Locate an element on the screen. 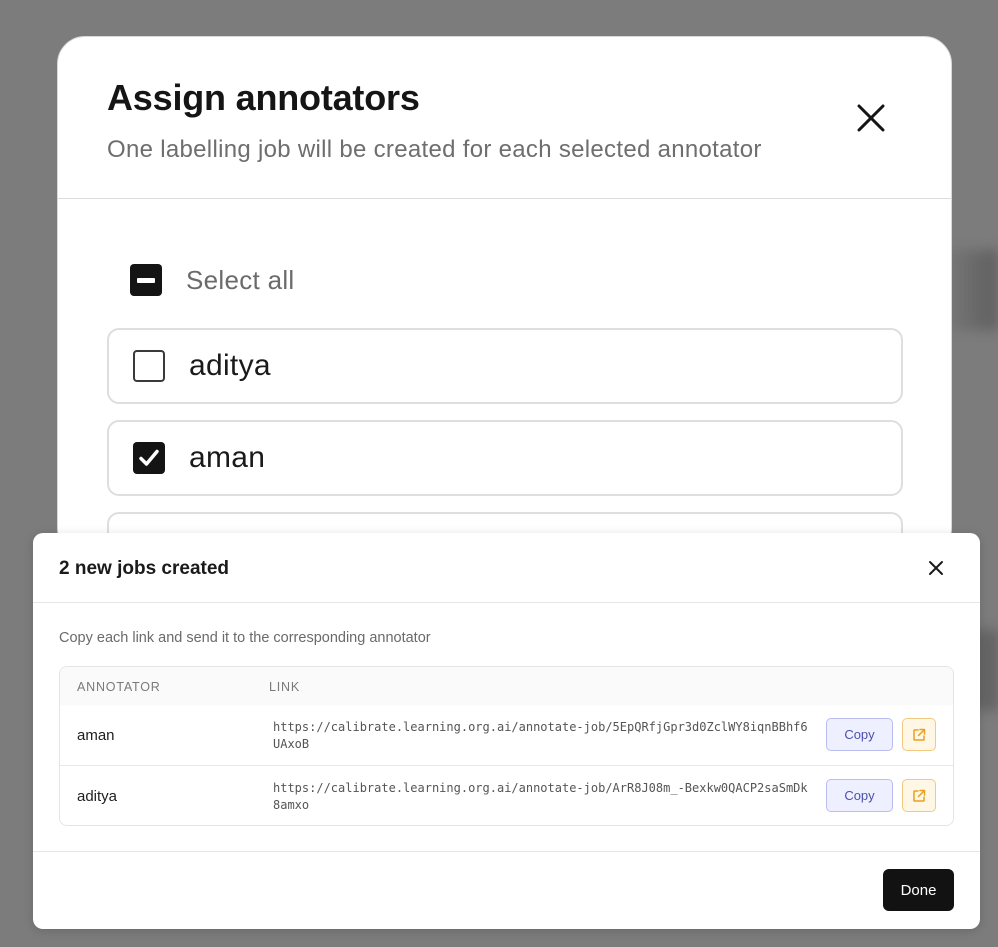  select-all-label: Select all is located at coordinates (240, 279).